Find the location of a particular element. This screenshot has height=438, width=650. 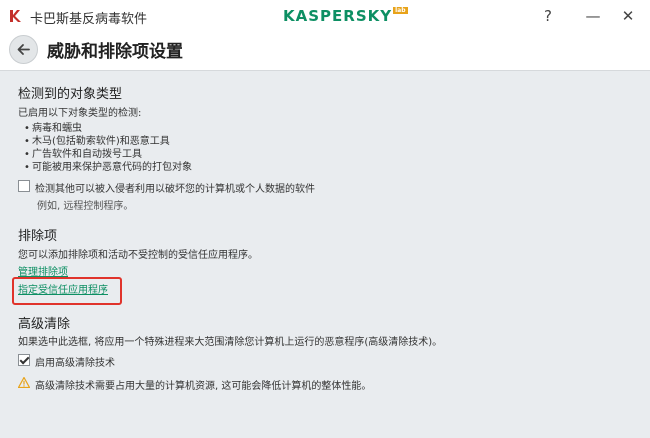

detect-other-software-label: 检测其他可以被入侵者利用以破坏您的计算机或个人数据的软件 is located at coordinates (175, 189).